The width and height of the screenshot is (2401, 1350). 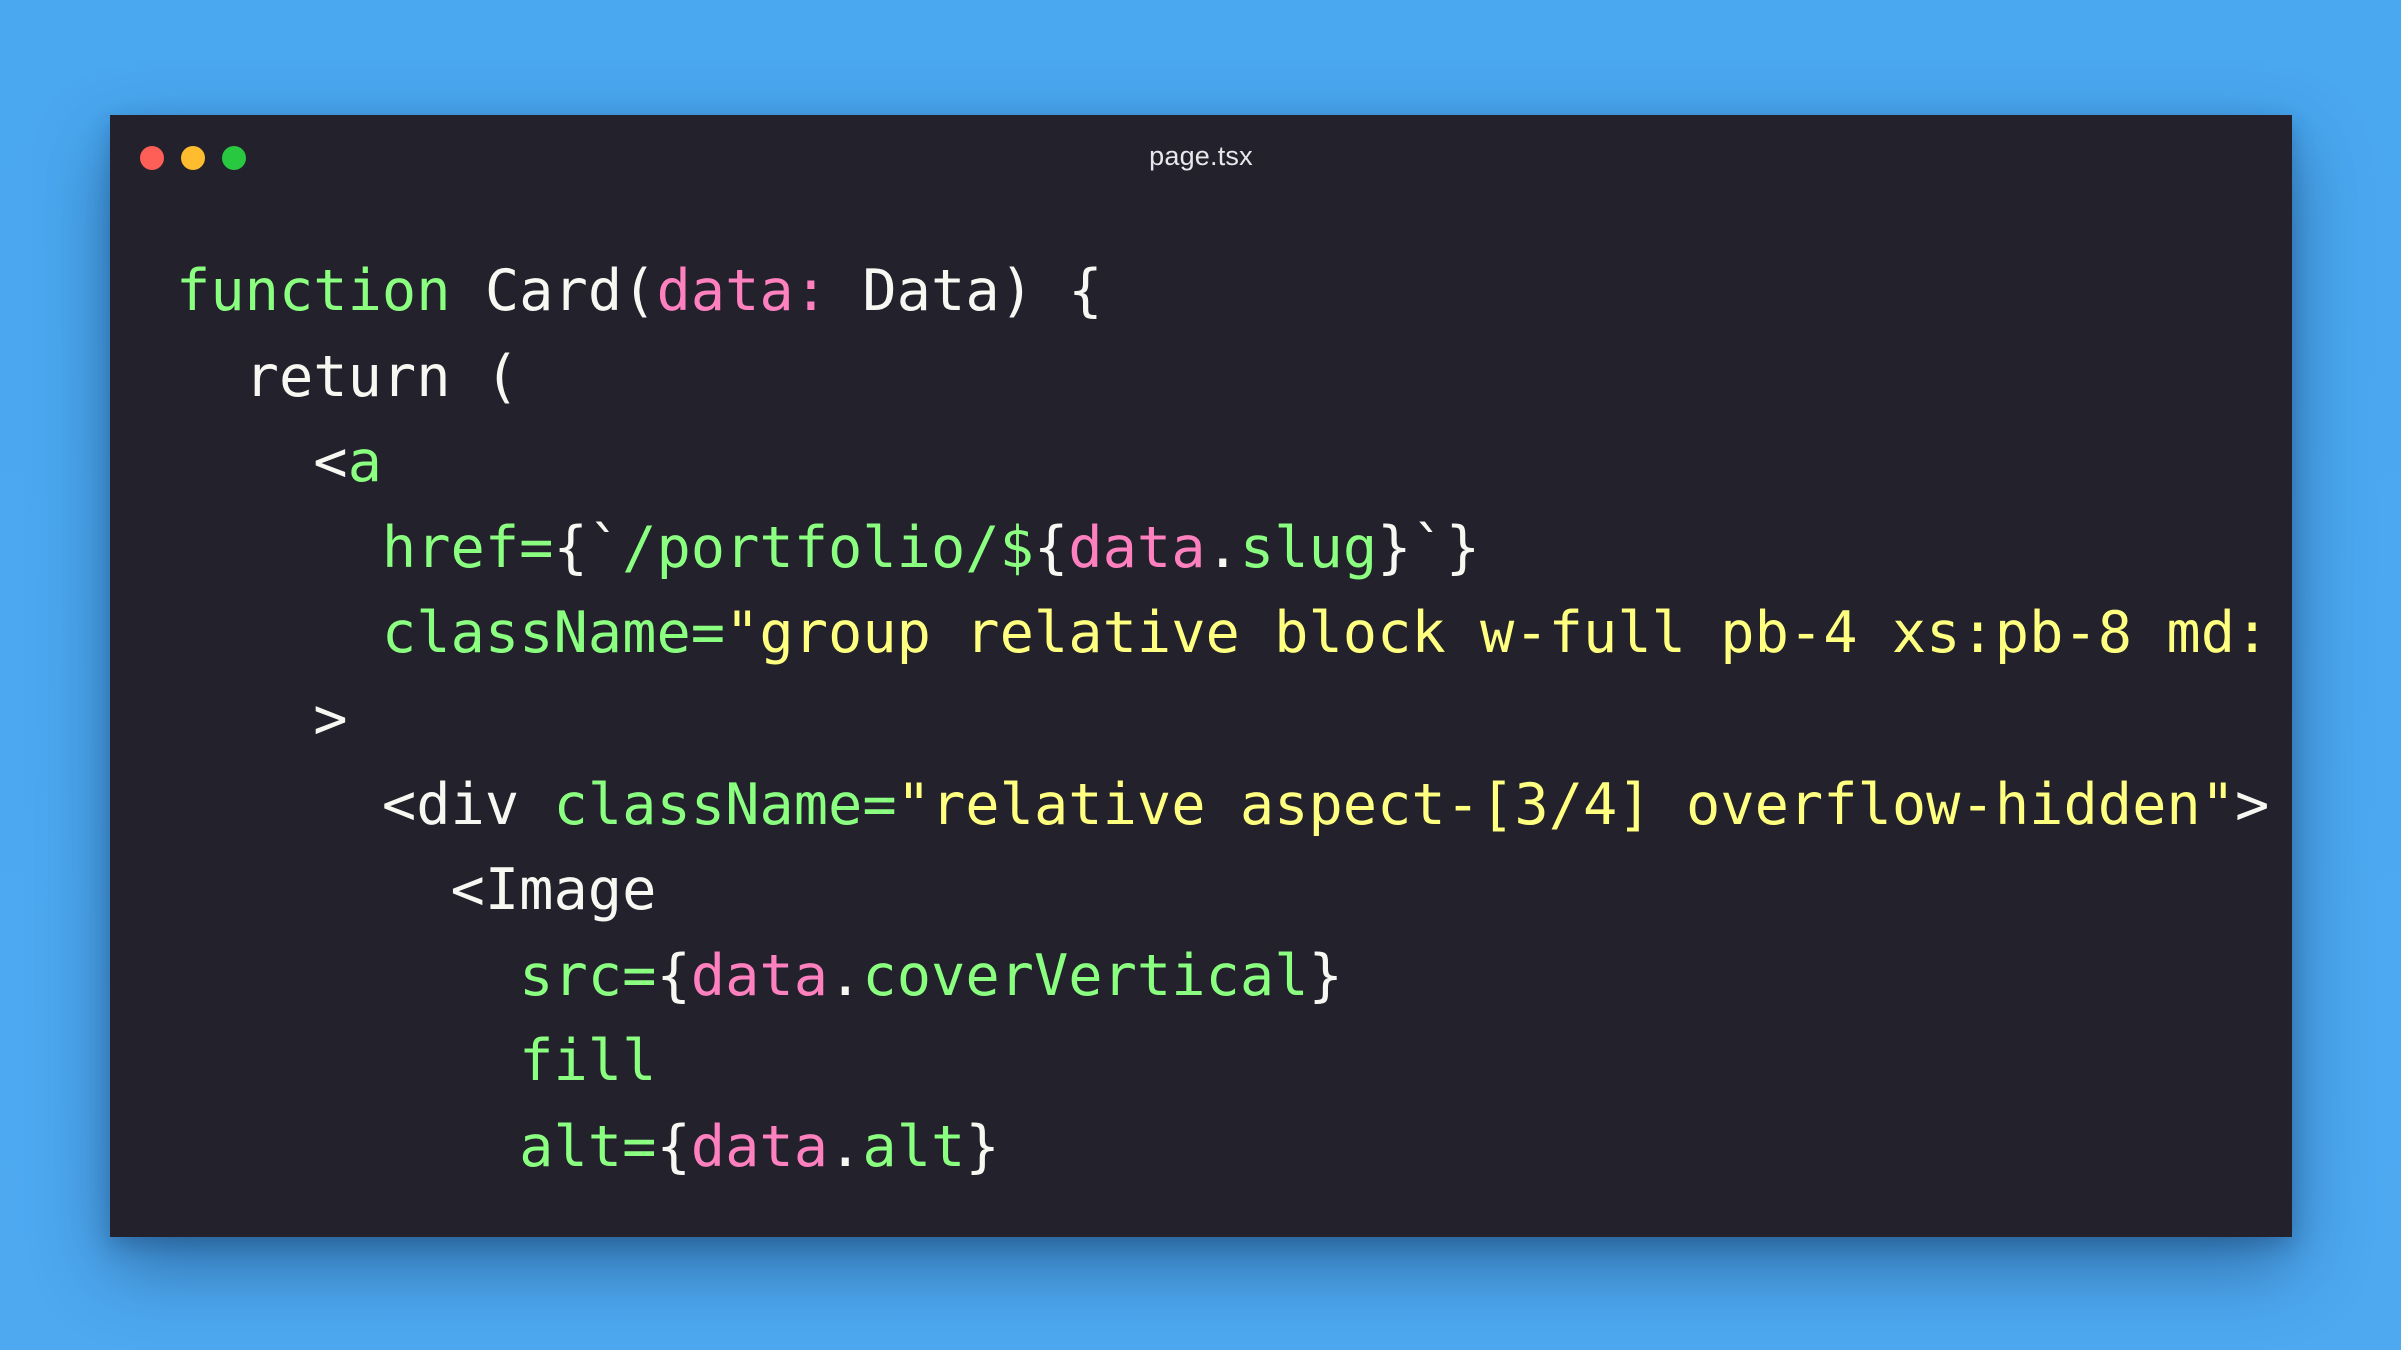 What do you see at coordinates (828, 547) in the screenshot?
I see `code-token-attribute: /portfolio/$` at bounding box center [828, 547].